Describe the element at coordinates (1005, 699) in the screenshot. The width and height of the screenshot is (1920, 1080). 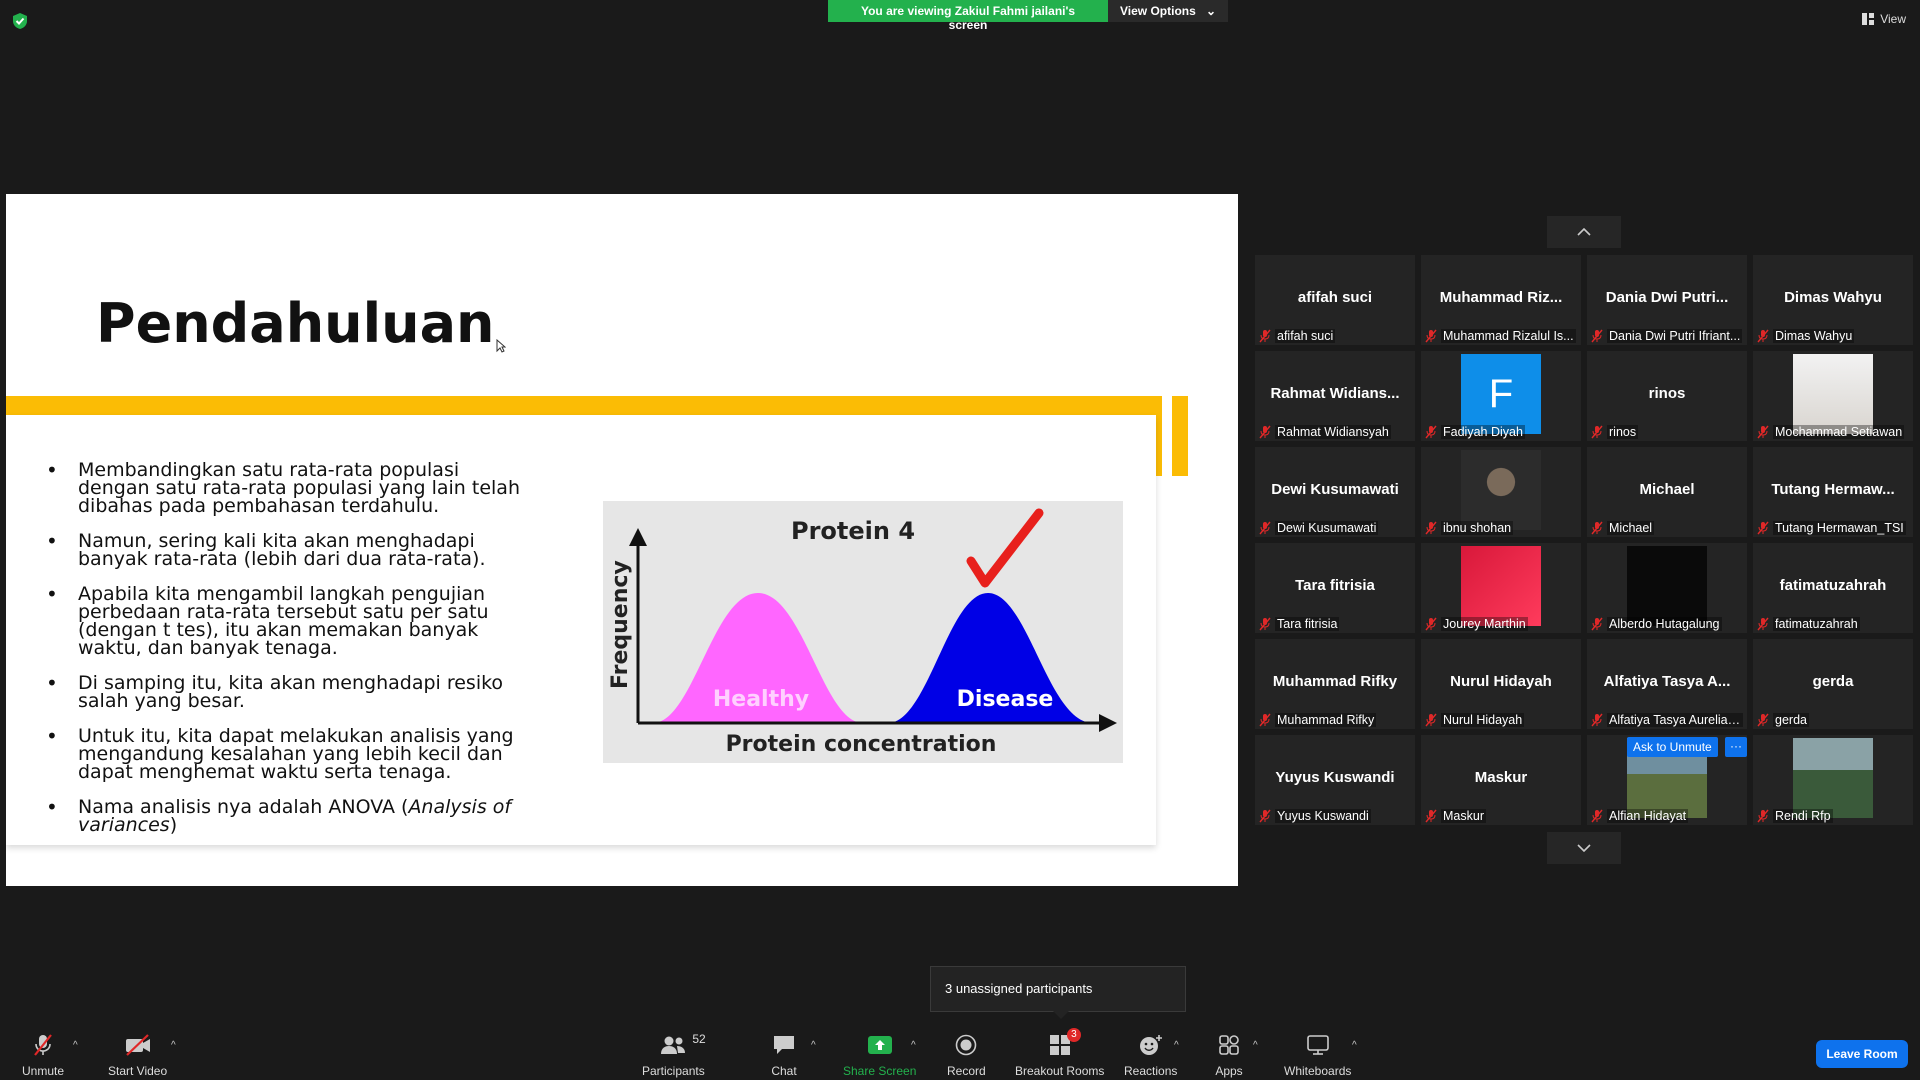
I see `disease-label: Disease` at that location.